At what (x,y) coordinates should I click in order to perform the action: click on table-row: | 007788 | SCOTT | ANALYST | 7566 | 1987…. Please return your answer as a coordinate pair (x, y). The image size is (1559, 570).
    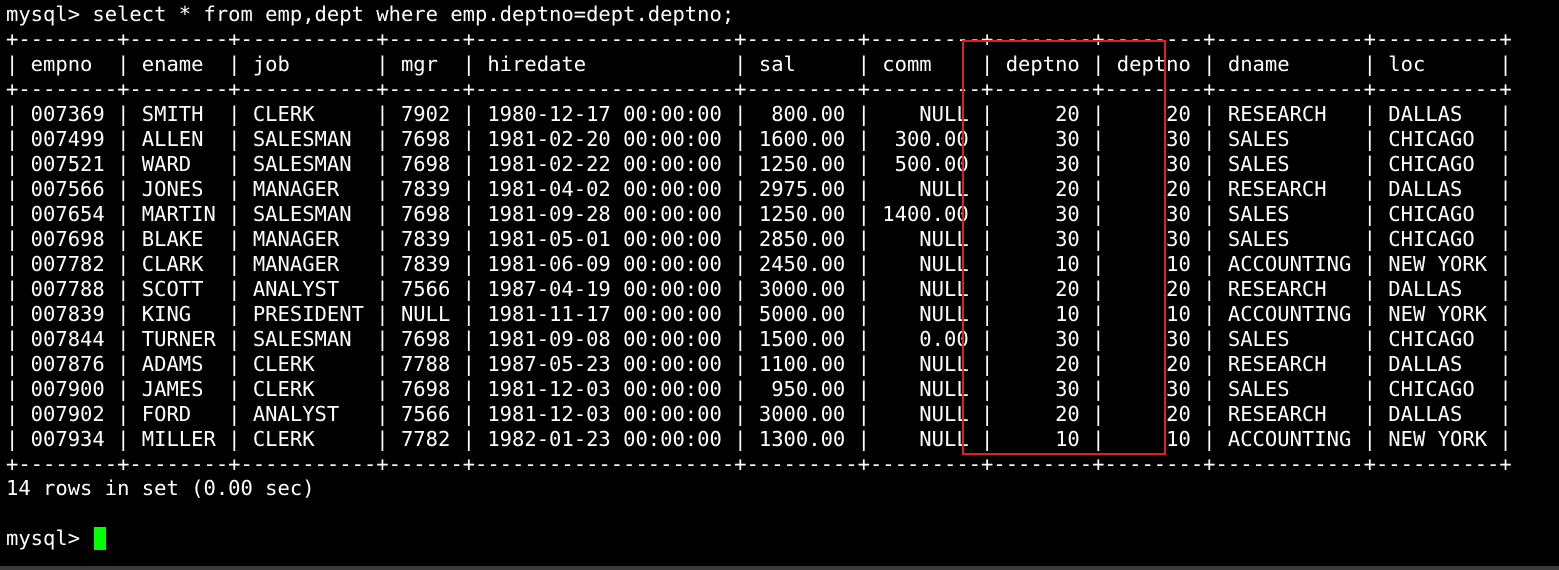
    Looking at the image, I should click on (759, 289).